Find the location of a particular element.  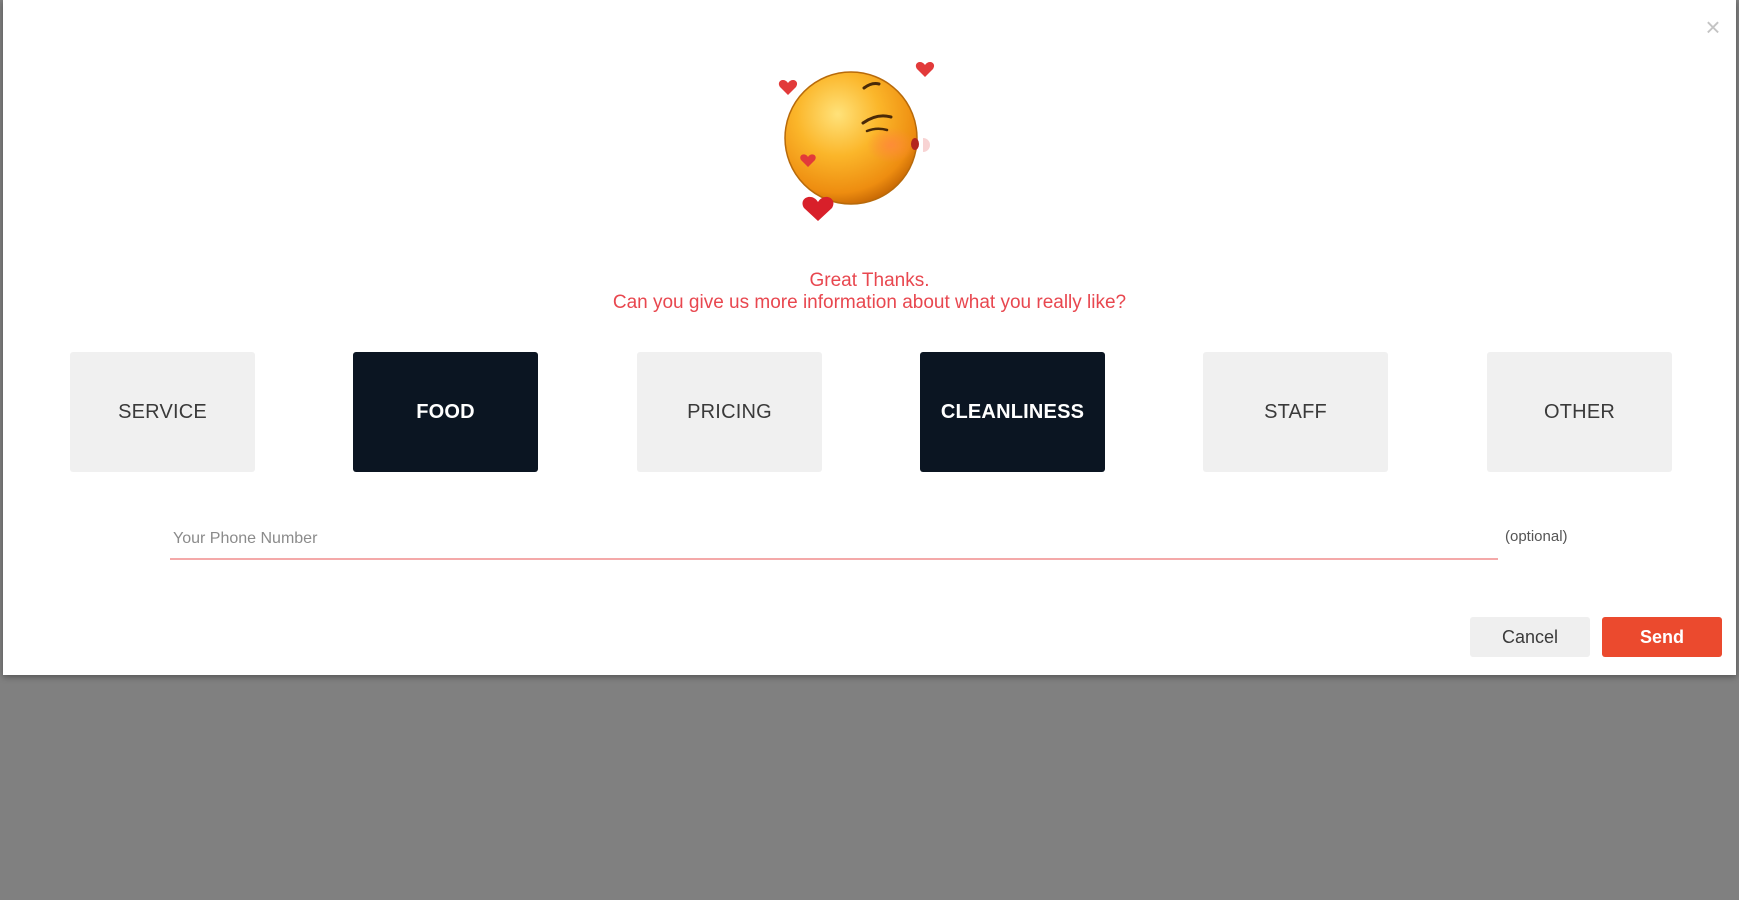

category-food: FOOD is located at coordinates (445, 412).